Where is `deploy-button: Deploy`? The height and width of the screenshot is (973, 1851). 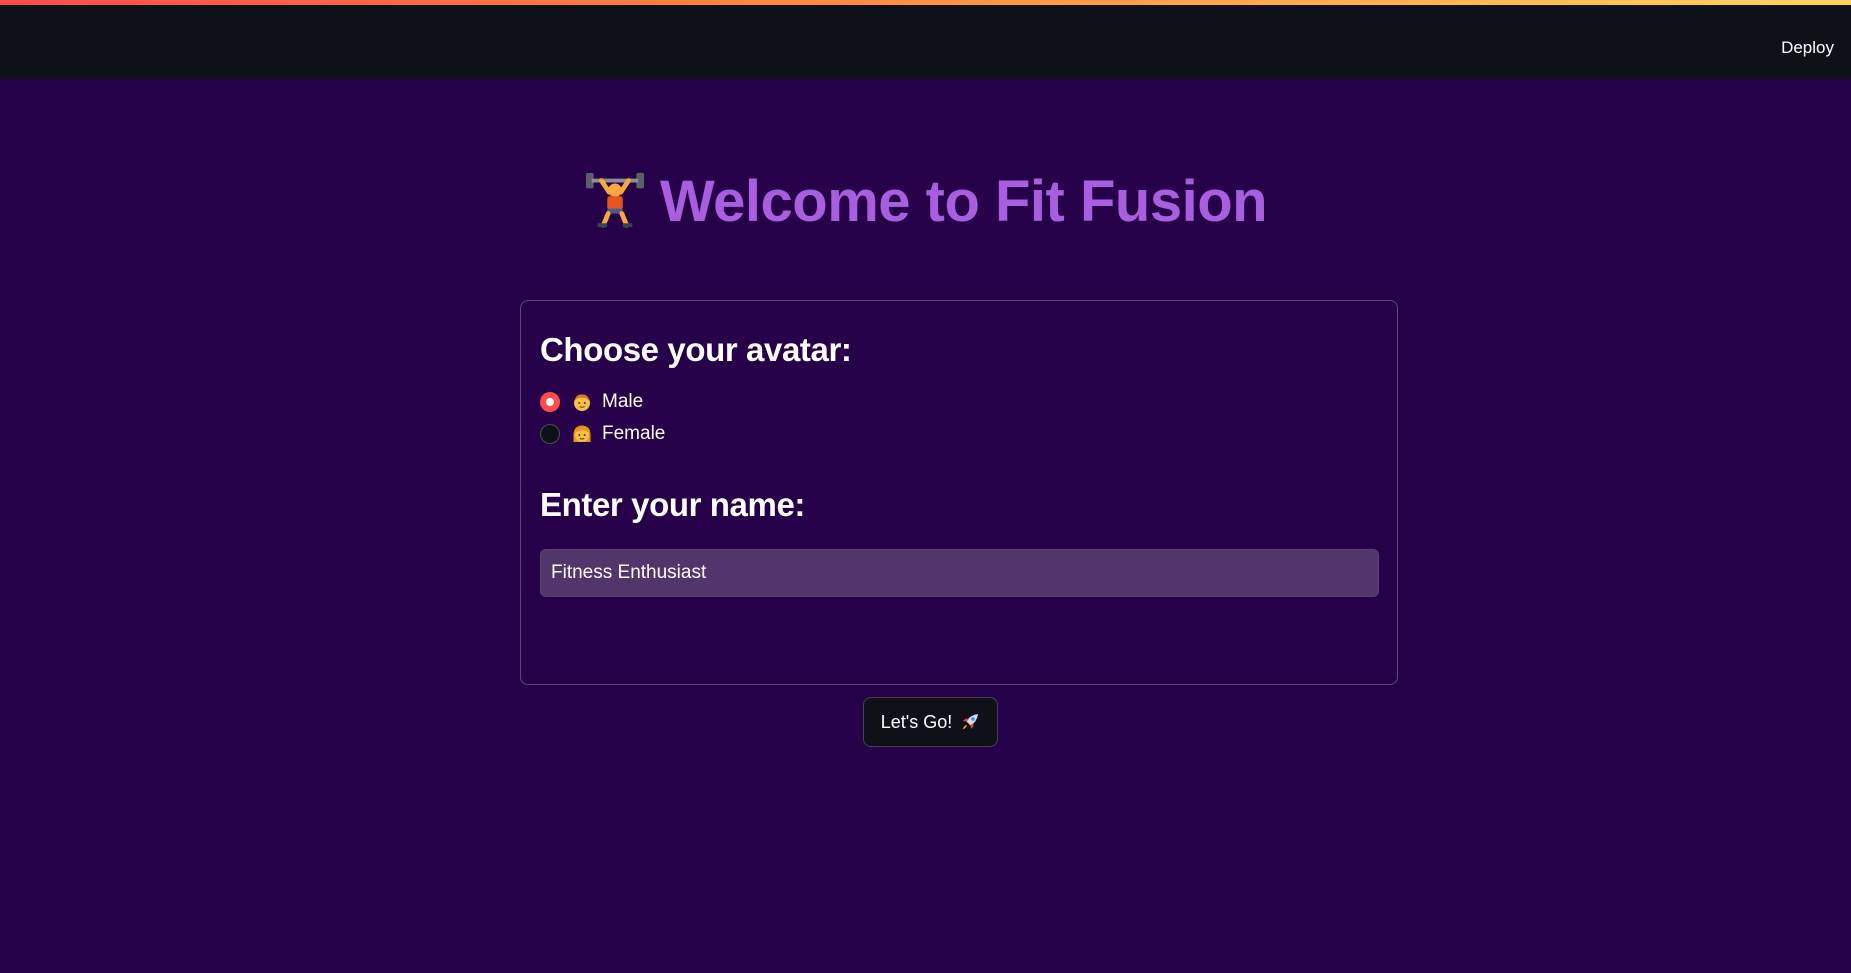 deploy-button: Deploy is located at coordinates (1807, 48).